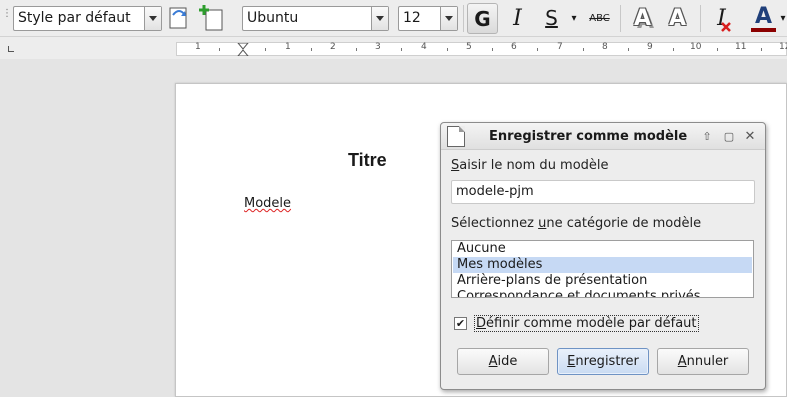 The image size is (787, 397). Describe the element at coordinates (721, 18) in the screenshot. I see `clear-formatting-button: I` at that location.